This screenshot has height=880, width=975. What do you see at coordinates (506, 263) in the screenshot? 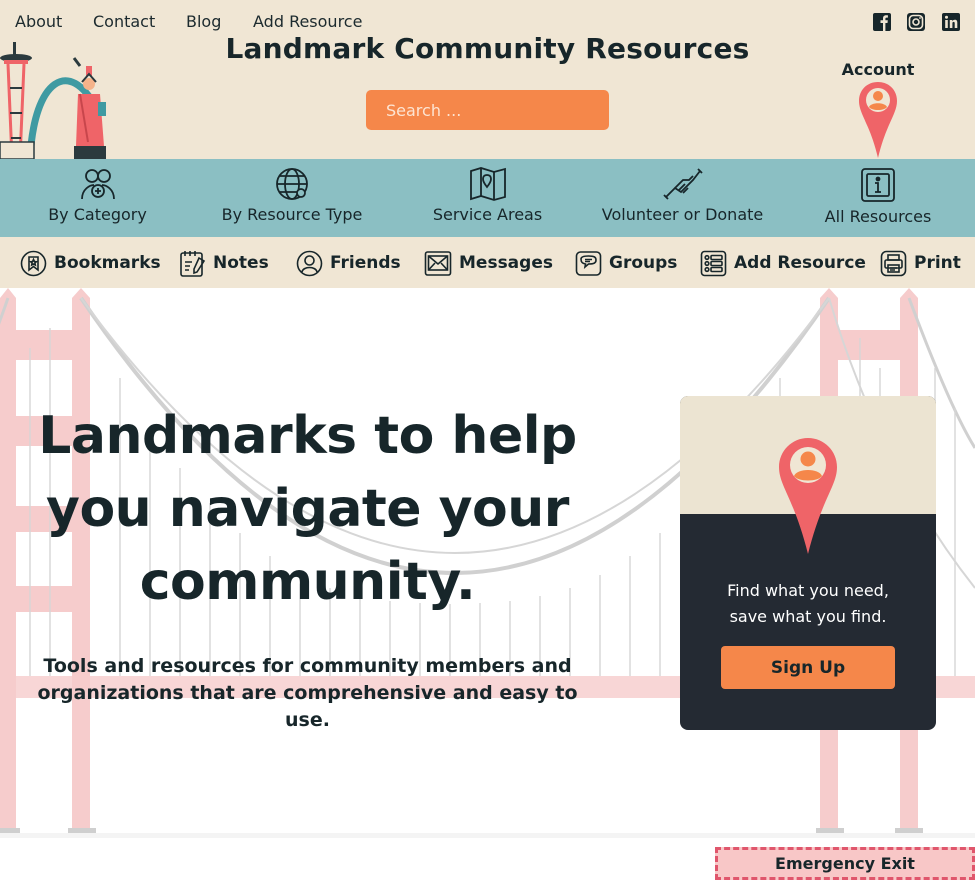
I see `tool-messages-label: Messages` at bounding box center [506, 263].